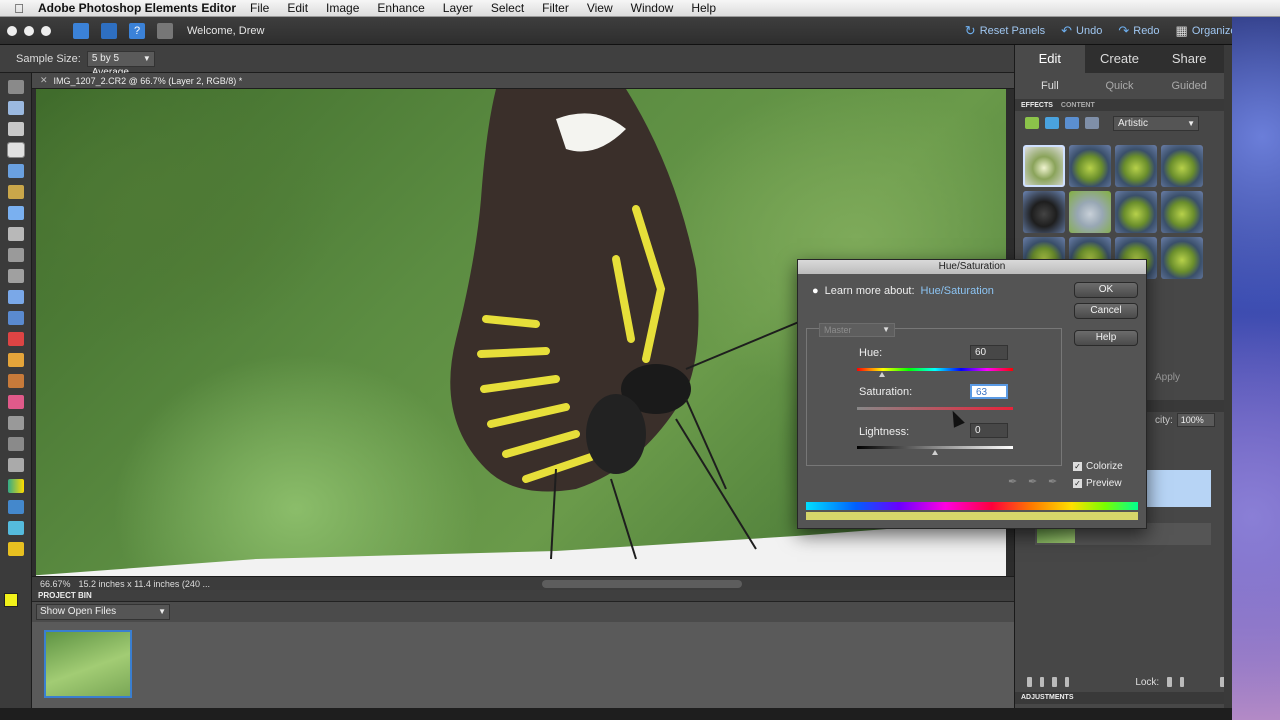  Describe the element at coordinates (1042, 682) in the screenshot. I see `new-group-icon` at that location.